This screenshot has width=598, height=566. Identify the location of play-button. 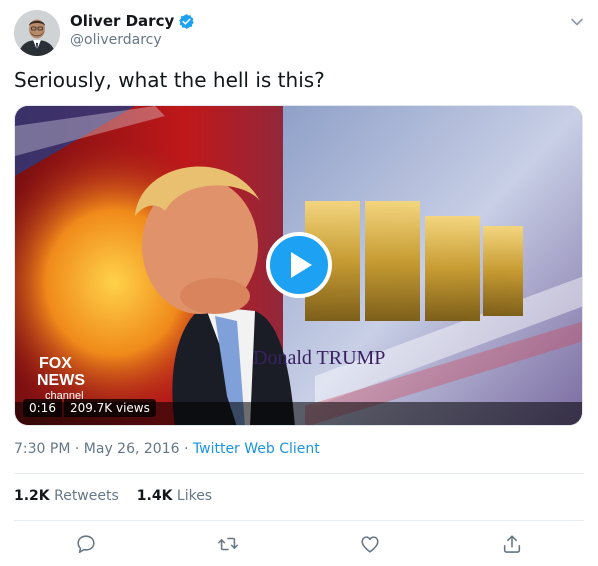
(299, 265).